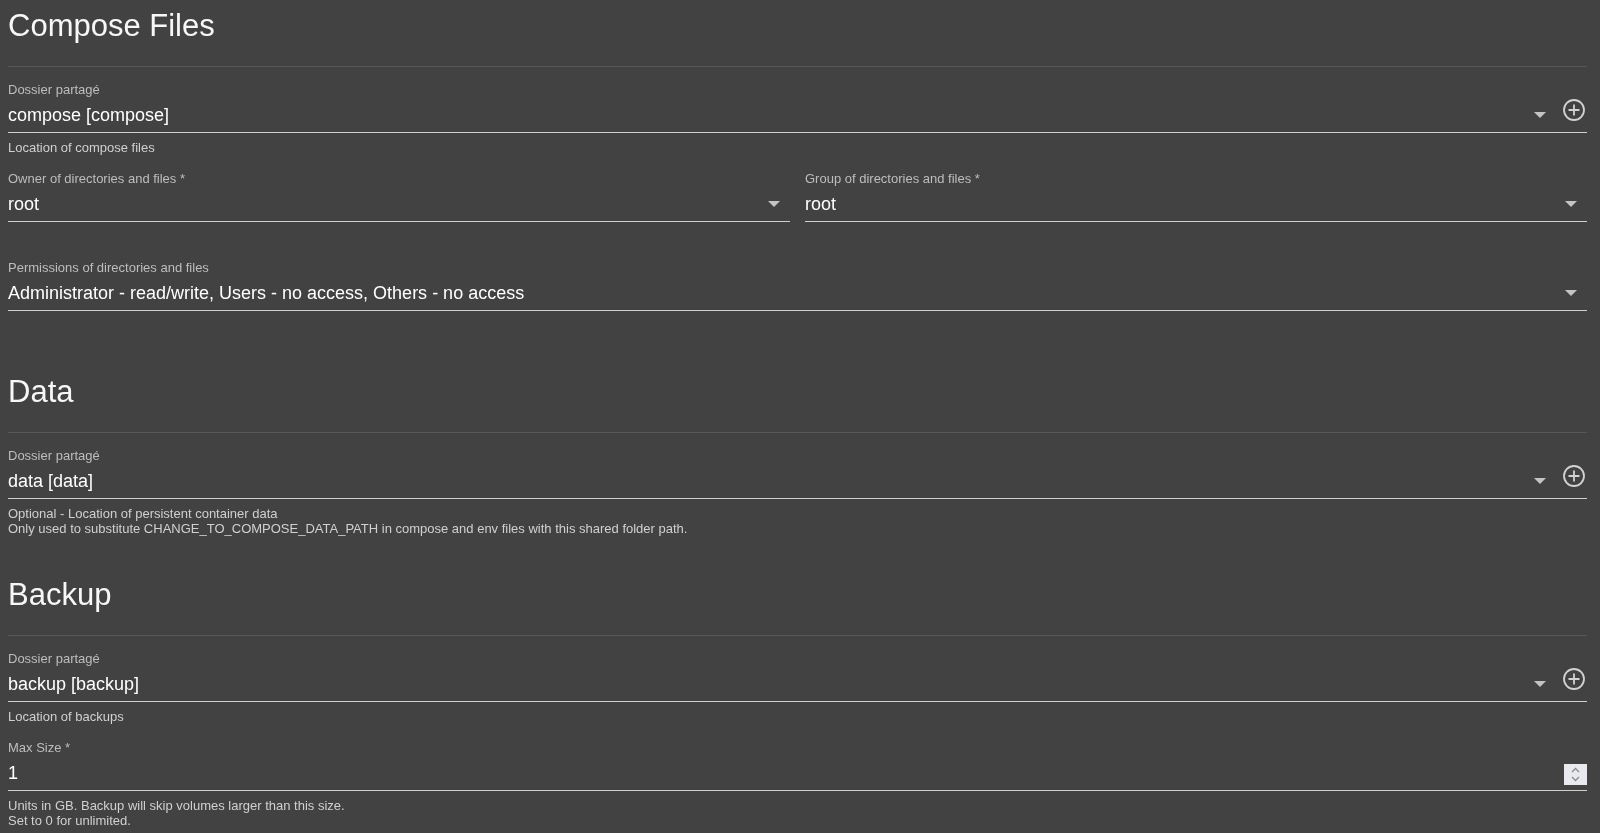  Describe the element at coordinates (782, 481) in the screenshot. I see `dropdown-field: data [data]` at that location.